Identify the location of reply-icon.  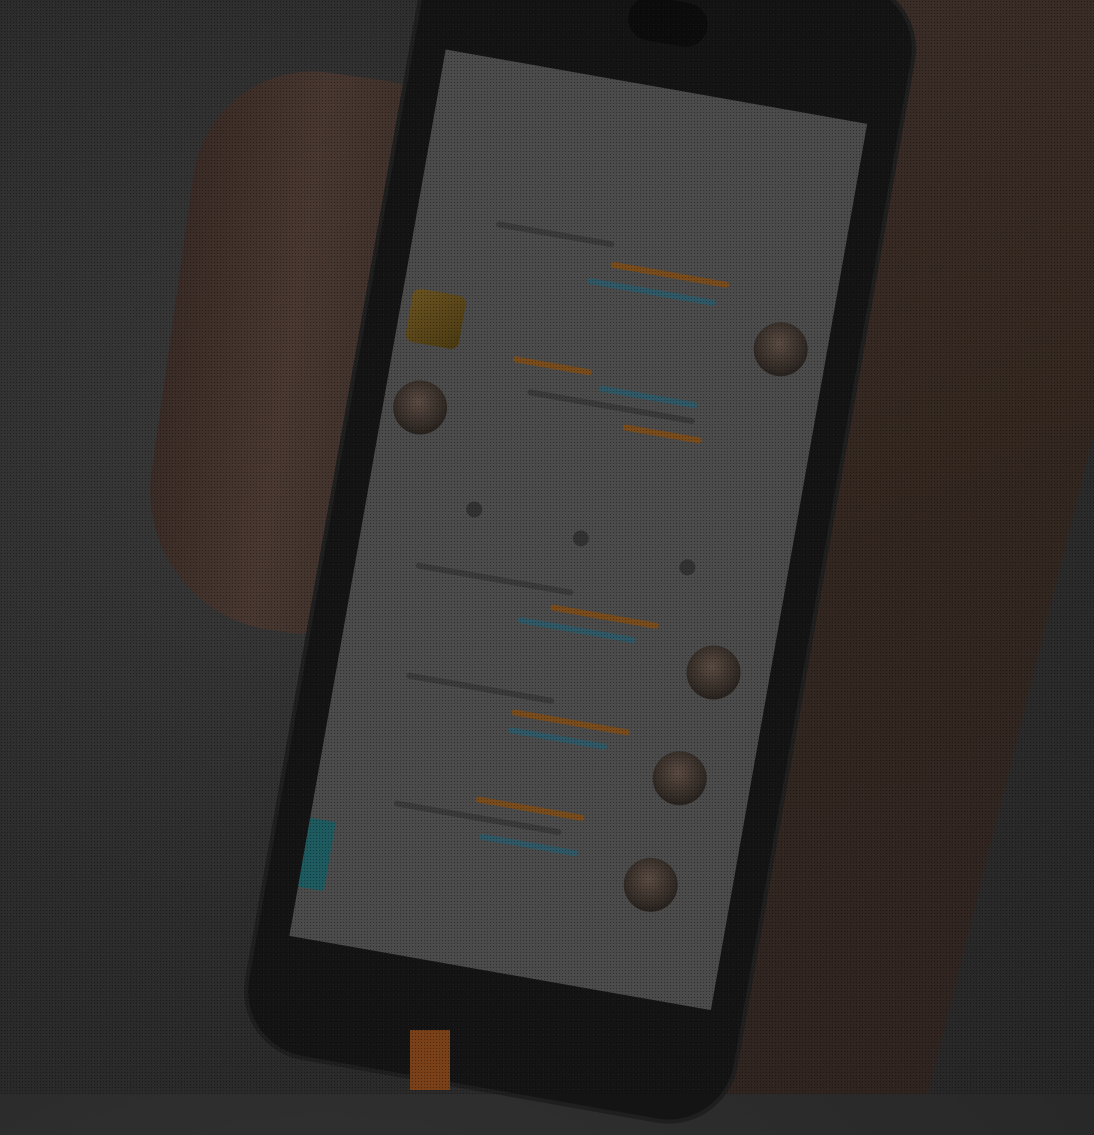
(474, 509).